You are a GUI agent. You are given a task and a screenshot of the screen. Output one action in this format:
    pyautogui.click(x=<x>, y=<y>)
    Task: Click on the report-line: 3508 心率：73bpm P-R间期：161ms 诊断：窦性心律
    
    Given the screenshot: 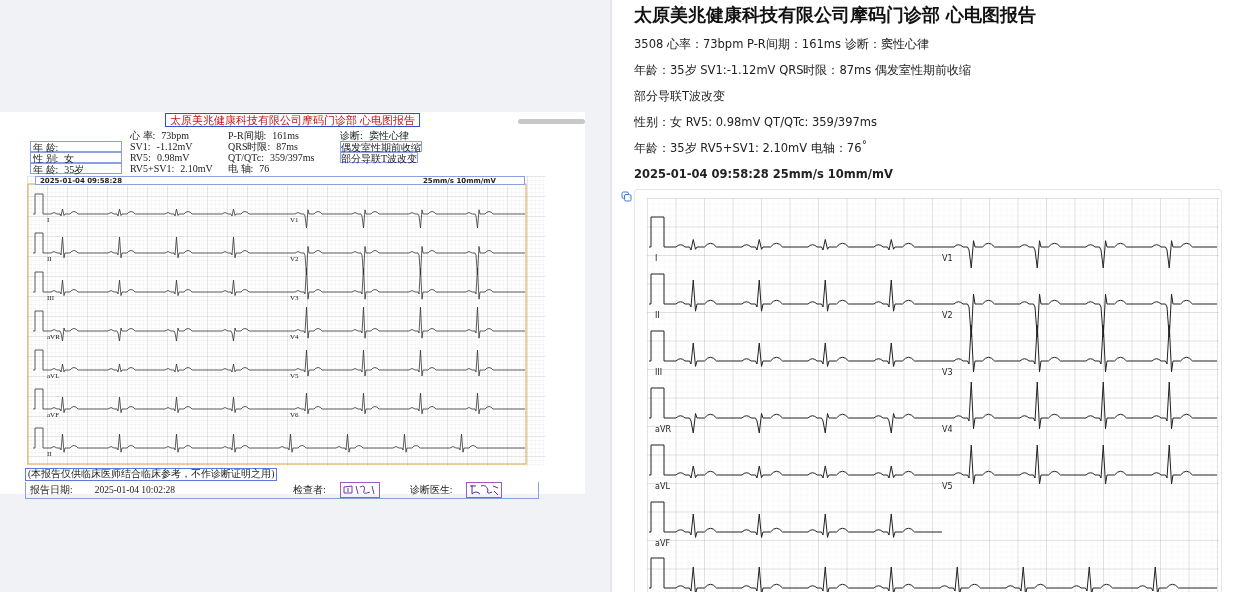 What is the action you would take?
    pyautogui.click(x=782, y=44)
    